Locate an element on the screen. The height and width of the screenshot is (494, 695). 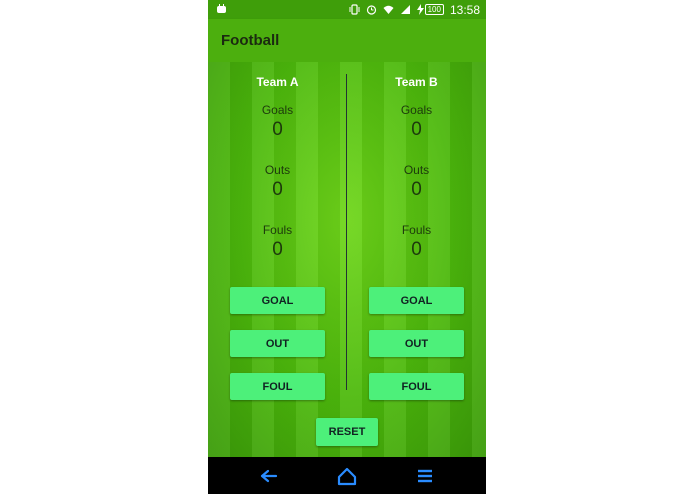
status-clock: 13:58 is located at coordinates (464, 9).